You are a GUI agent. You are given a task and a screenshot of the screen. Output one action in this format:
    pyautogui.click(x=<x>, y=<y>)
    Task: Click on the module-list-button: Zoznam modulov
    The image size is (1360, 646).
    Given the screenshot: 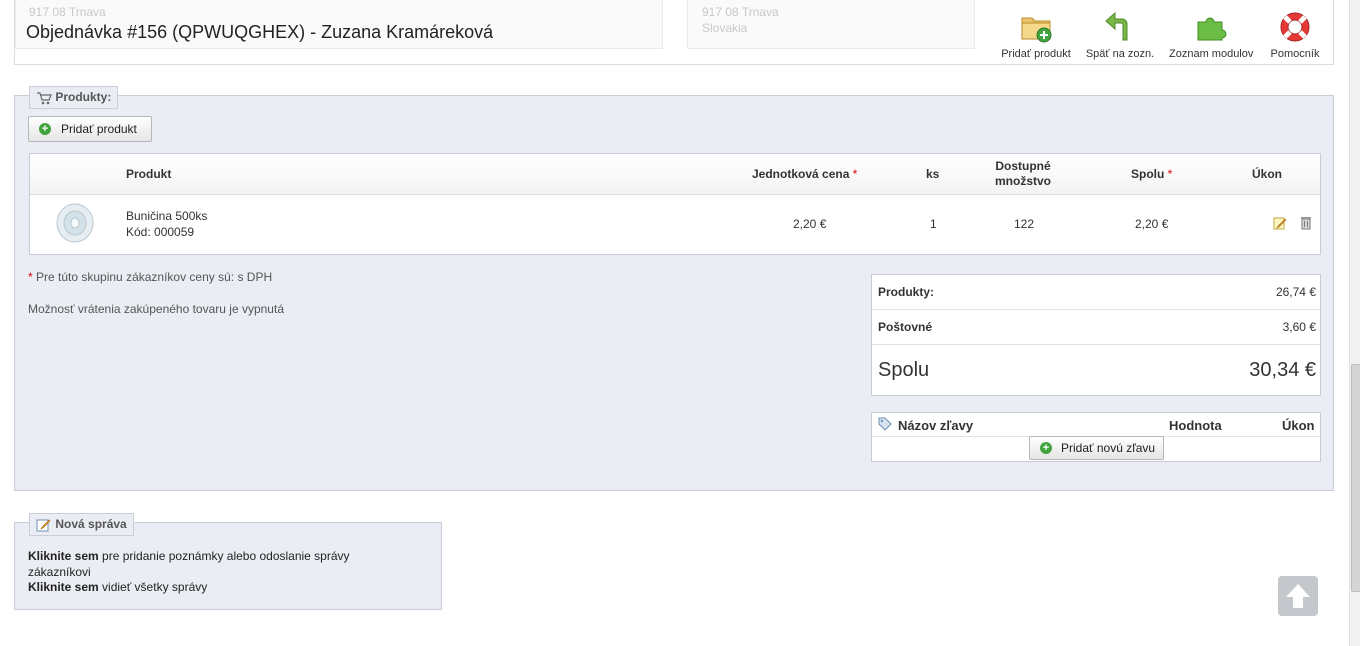 What is the action you would take?
    pyautogui.click(x=1211, y=35)
    